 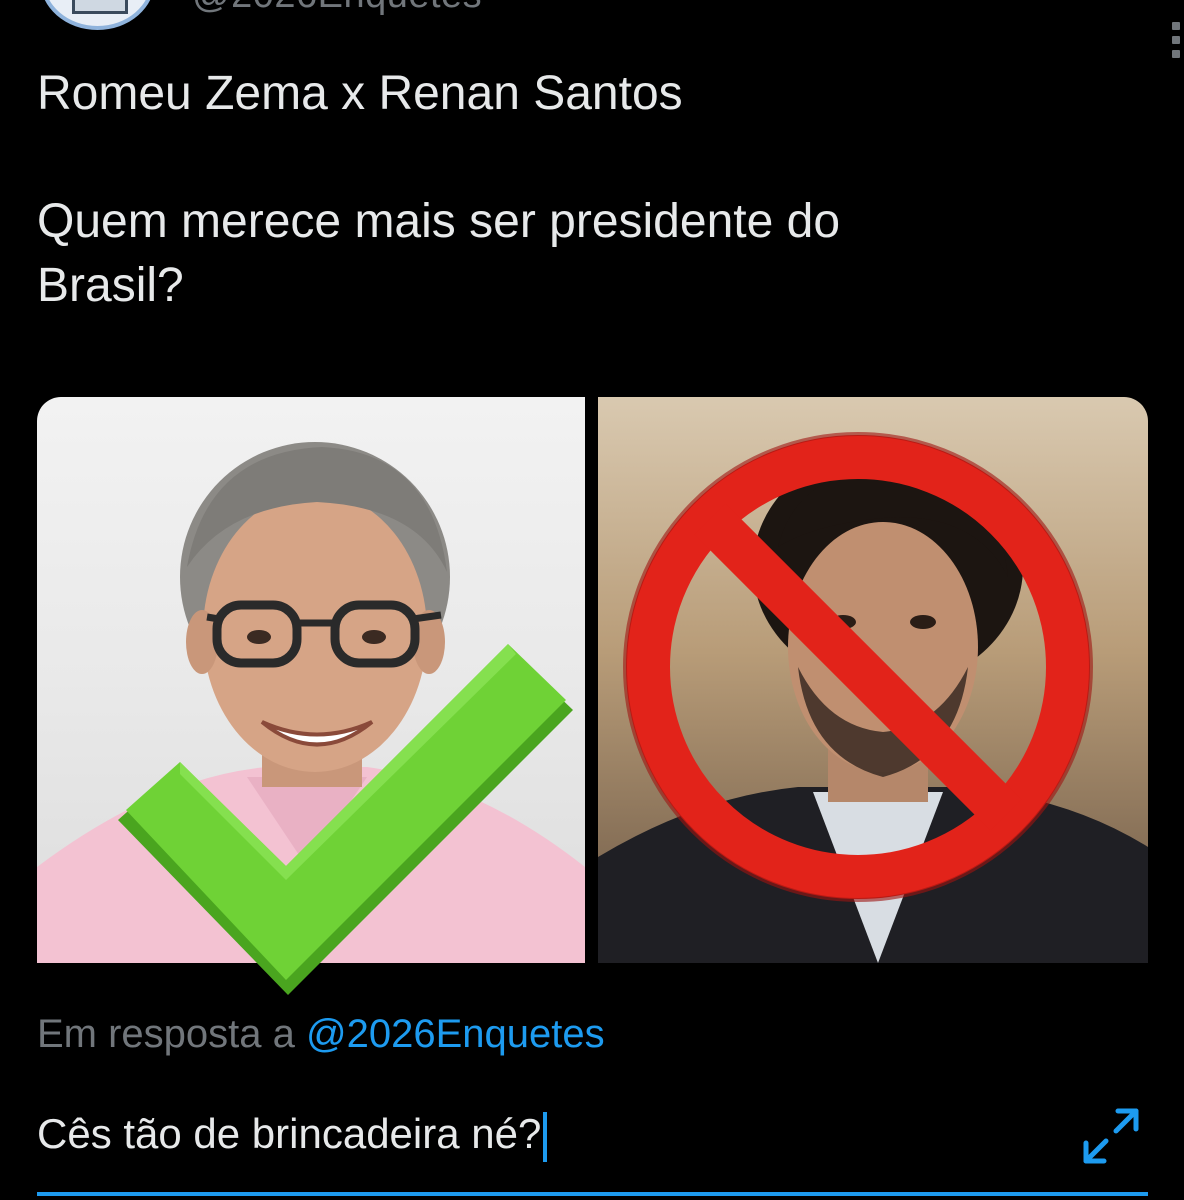 What do you see at coordinates (337, 8) in the screenshot?
I see `author-handle: @2026Enquetes` at bounding box center [337, 8].